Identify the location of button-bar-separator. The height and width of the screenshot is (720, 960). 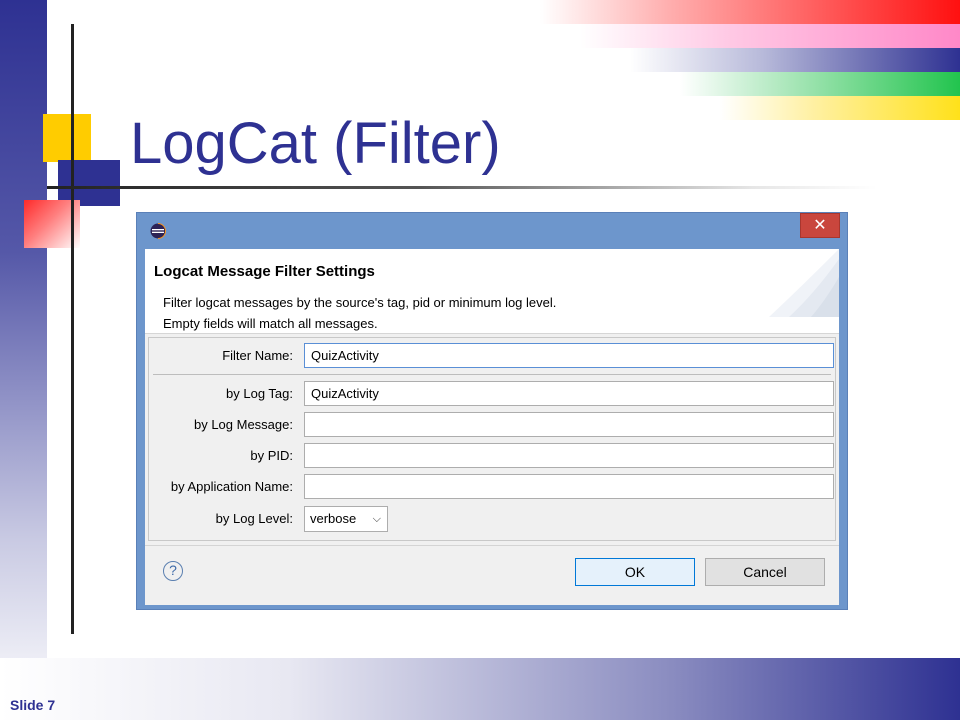
(492, 545).